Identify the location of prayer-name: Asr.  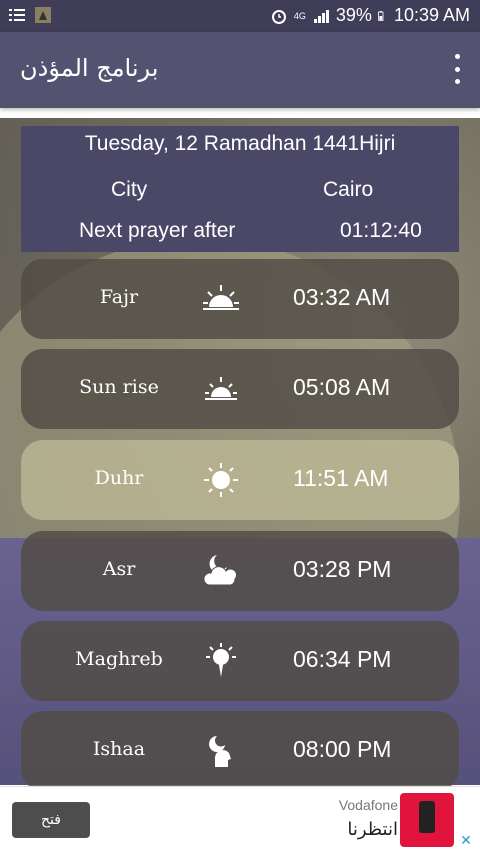
(119, 569).